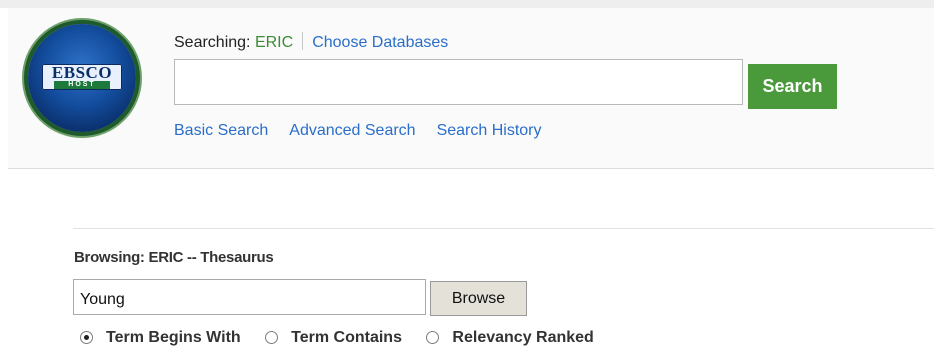 Image resolution: width=934 pixels, height=362 pixels. I want to click on searching-line: Searching: ERIC Choose Databases, so click(311, 42).